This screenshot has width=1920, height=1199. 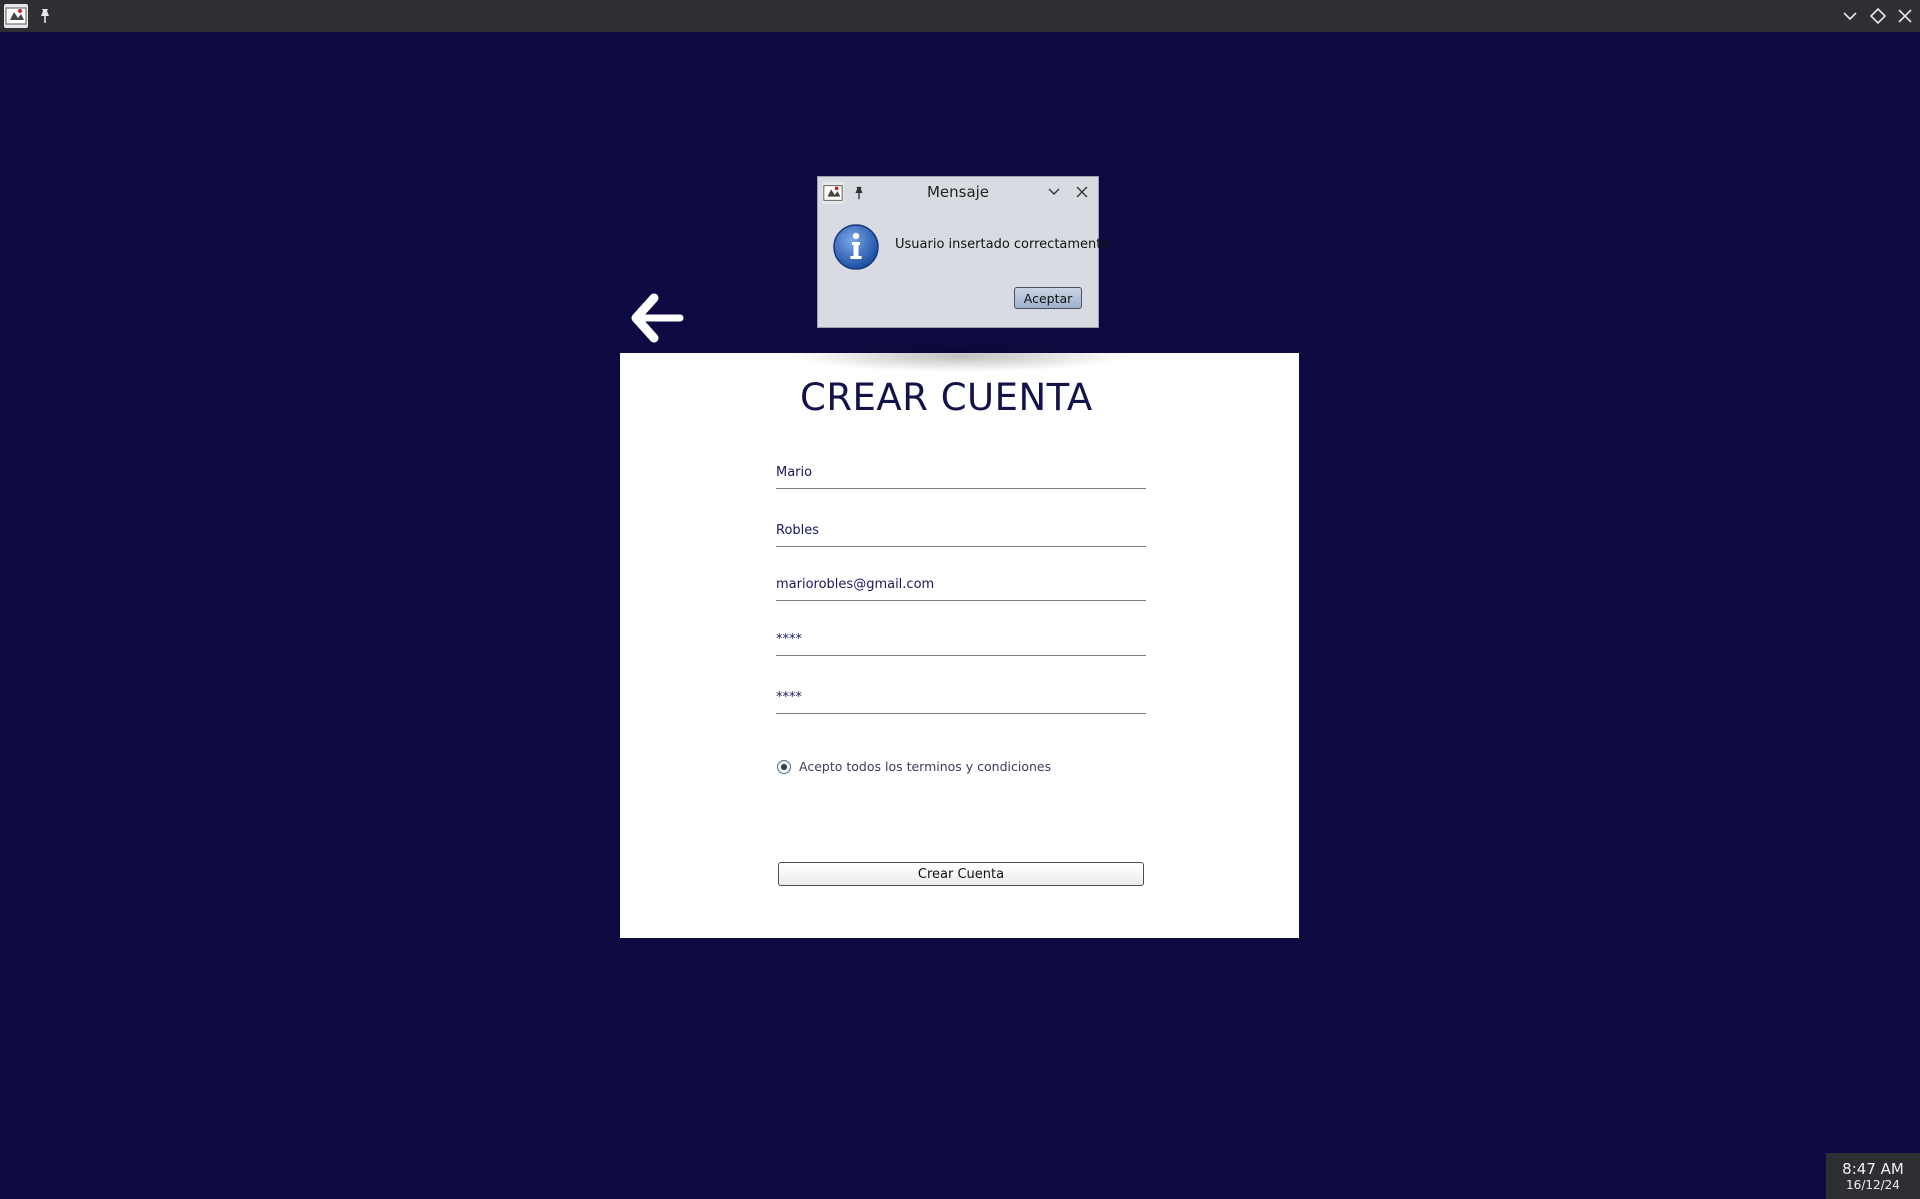 What do you see at coordinates (45, 16) in the screenshot?
I see `pin-icon` at bounding box center [45, 16].